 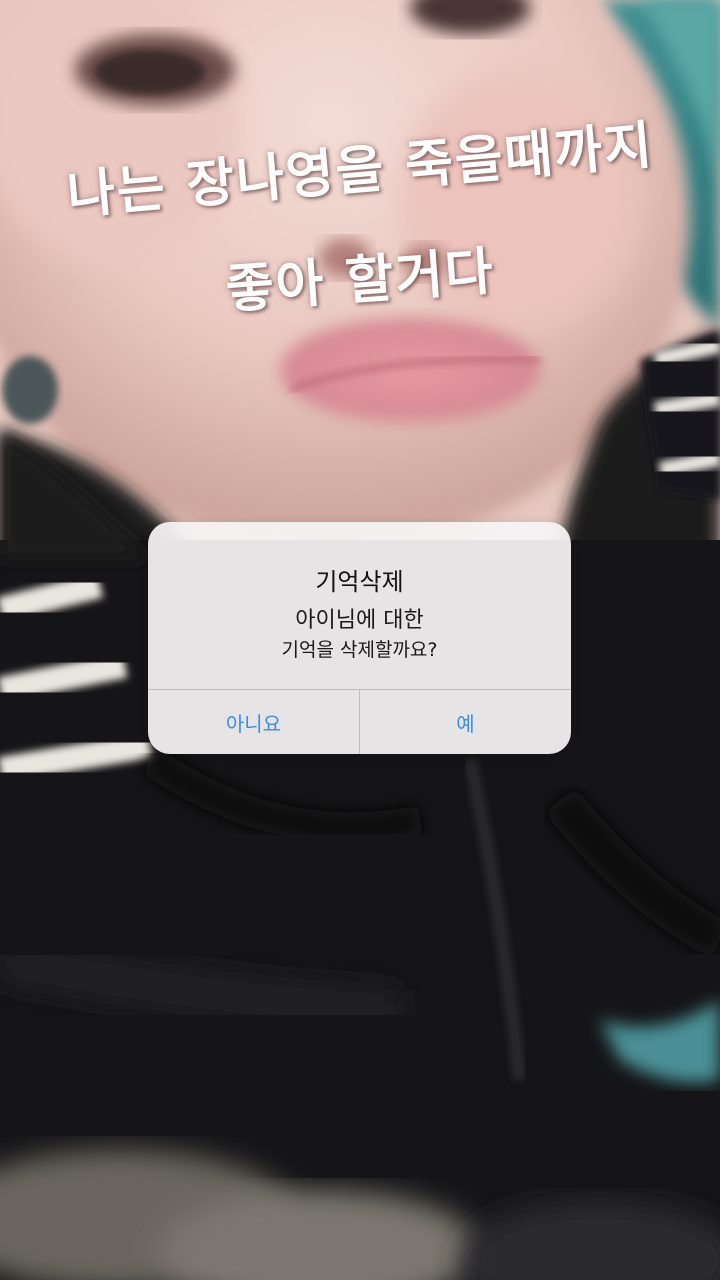 I want to click on alert-dialog: 기억삭제 아이님에 대한 기억을 삭제할까요? 아니요 예, so click(x=359, y=638).